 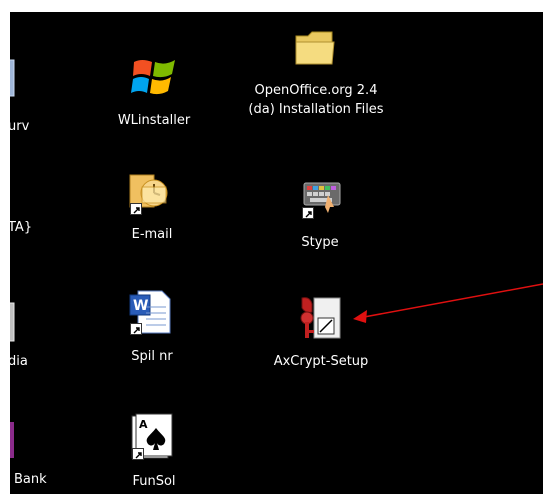 I want to click on desktop-icon-openoffice-folder, so click(x=315, y=48).